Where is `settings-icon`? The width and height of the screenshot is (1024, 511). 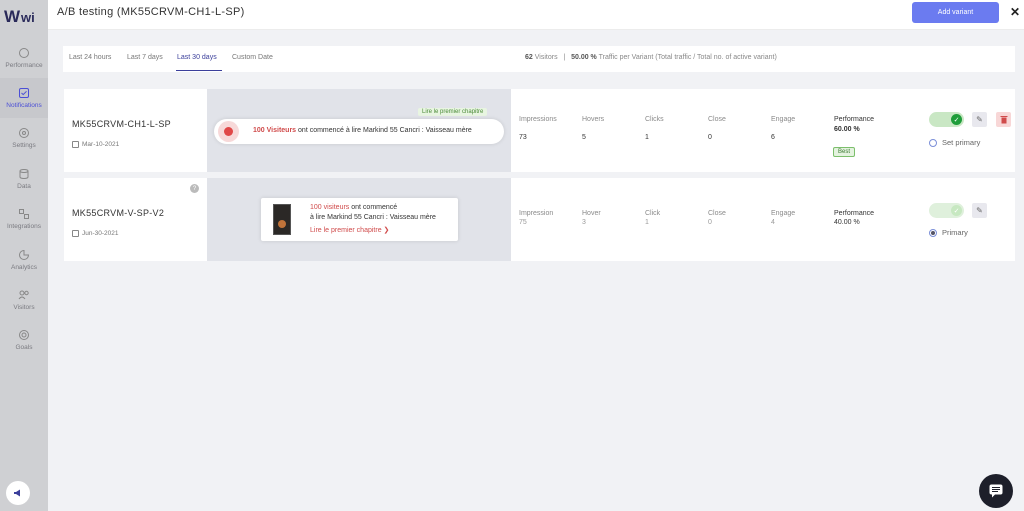
settings-icon is located at coordinates (24, 133).